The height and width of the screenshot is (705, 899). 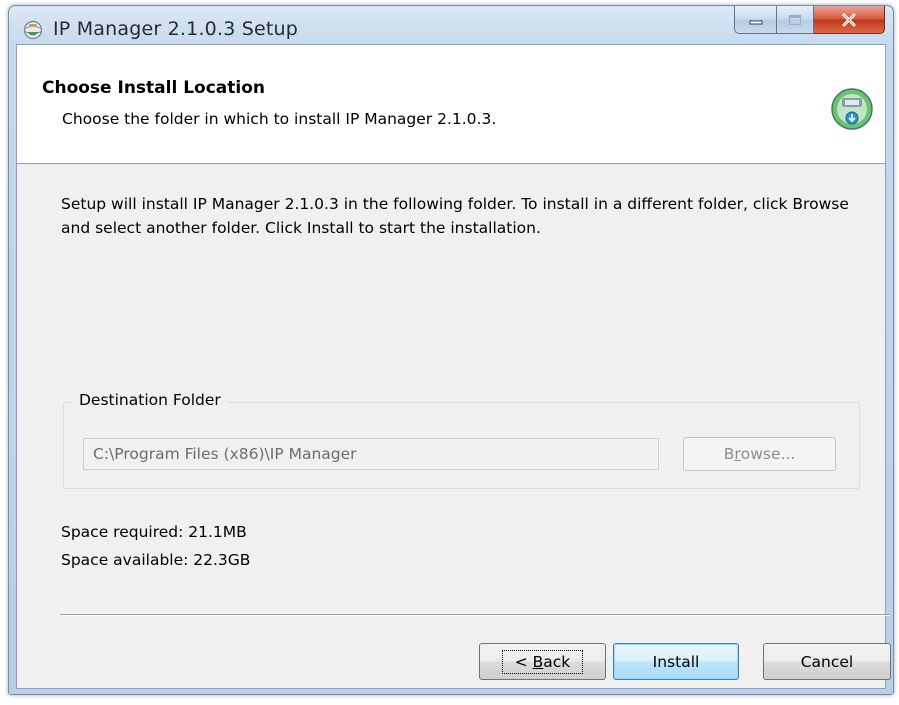 What do you see at coordinates (827, 661) in the screenshot?
I see `cancel-button: Cancel` at bounding box center [827, 661].